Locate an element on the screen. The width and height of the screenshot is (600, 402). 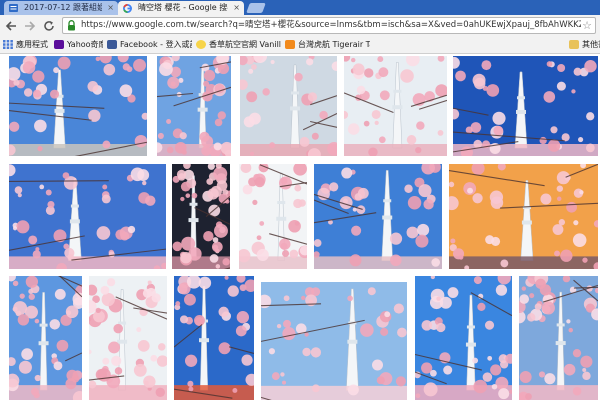
reload-icon is located at coordinates (49, 26).